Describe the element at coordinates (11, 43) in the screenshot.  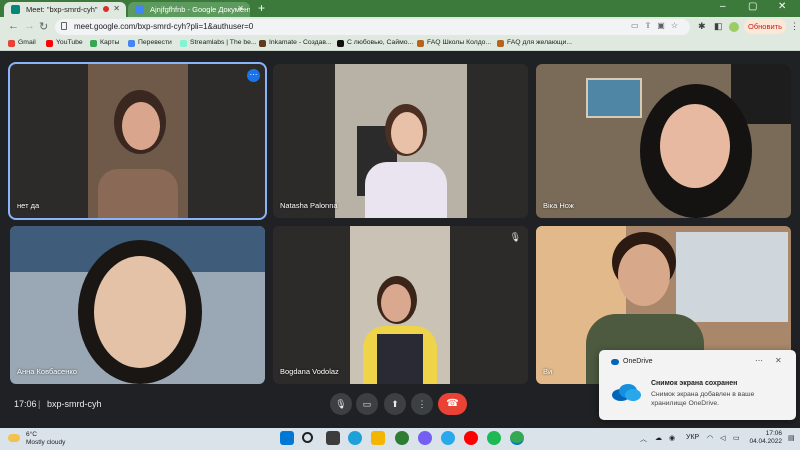
I see `gmail-icon` at that location.